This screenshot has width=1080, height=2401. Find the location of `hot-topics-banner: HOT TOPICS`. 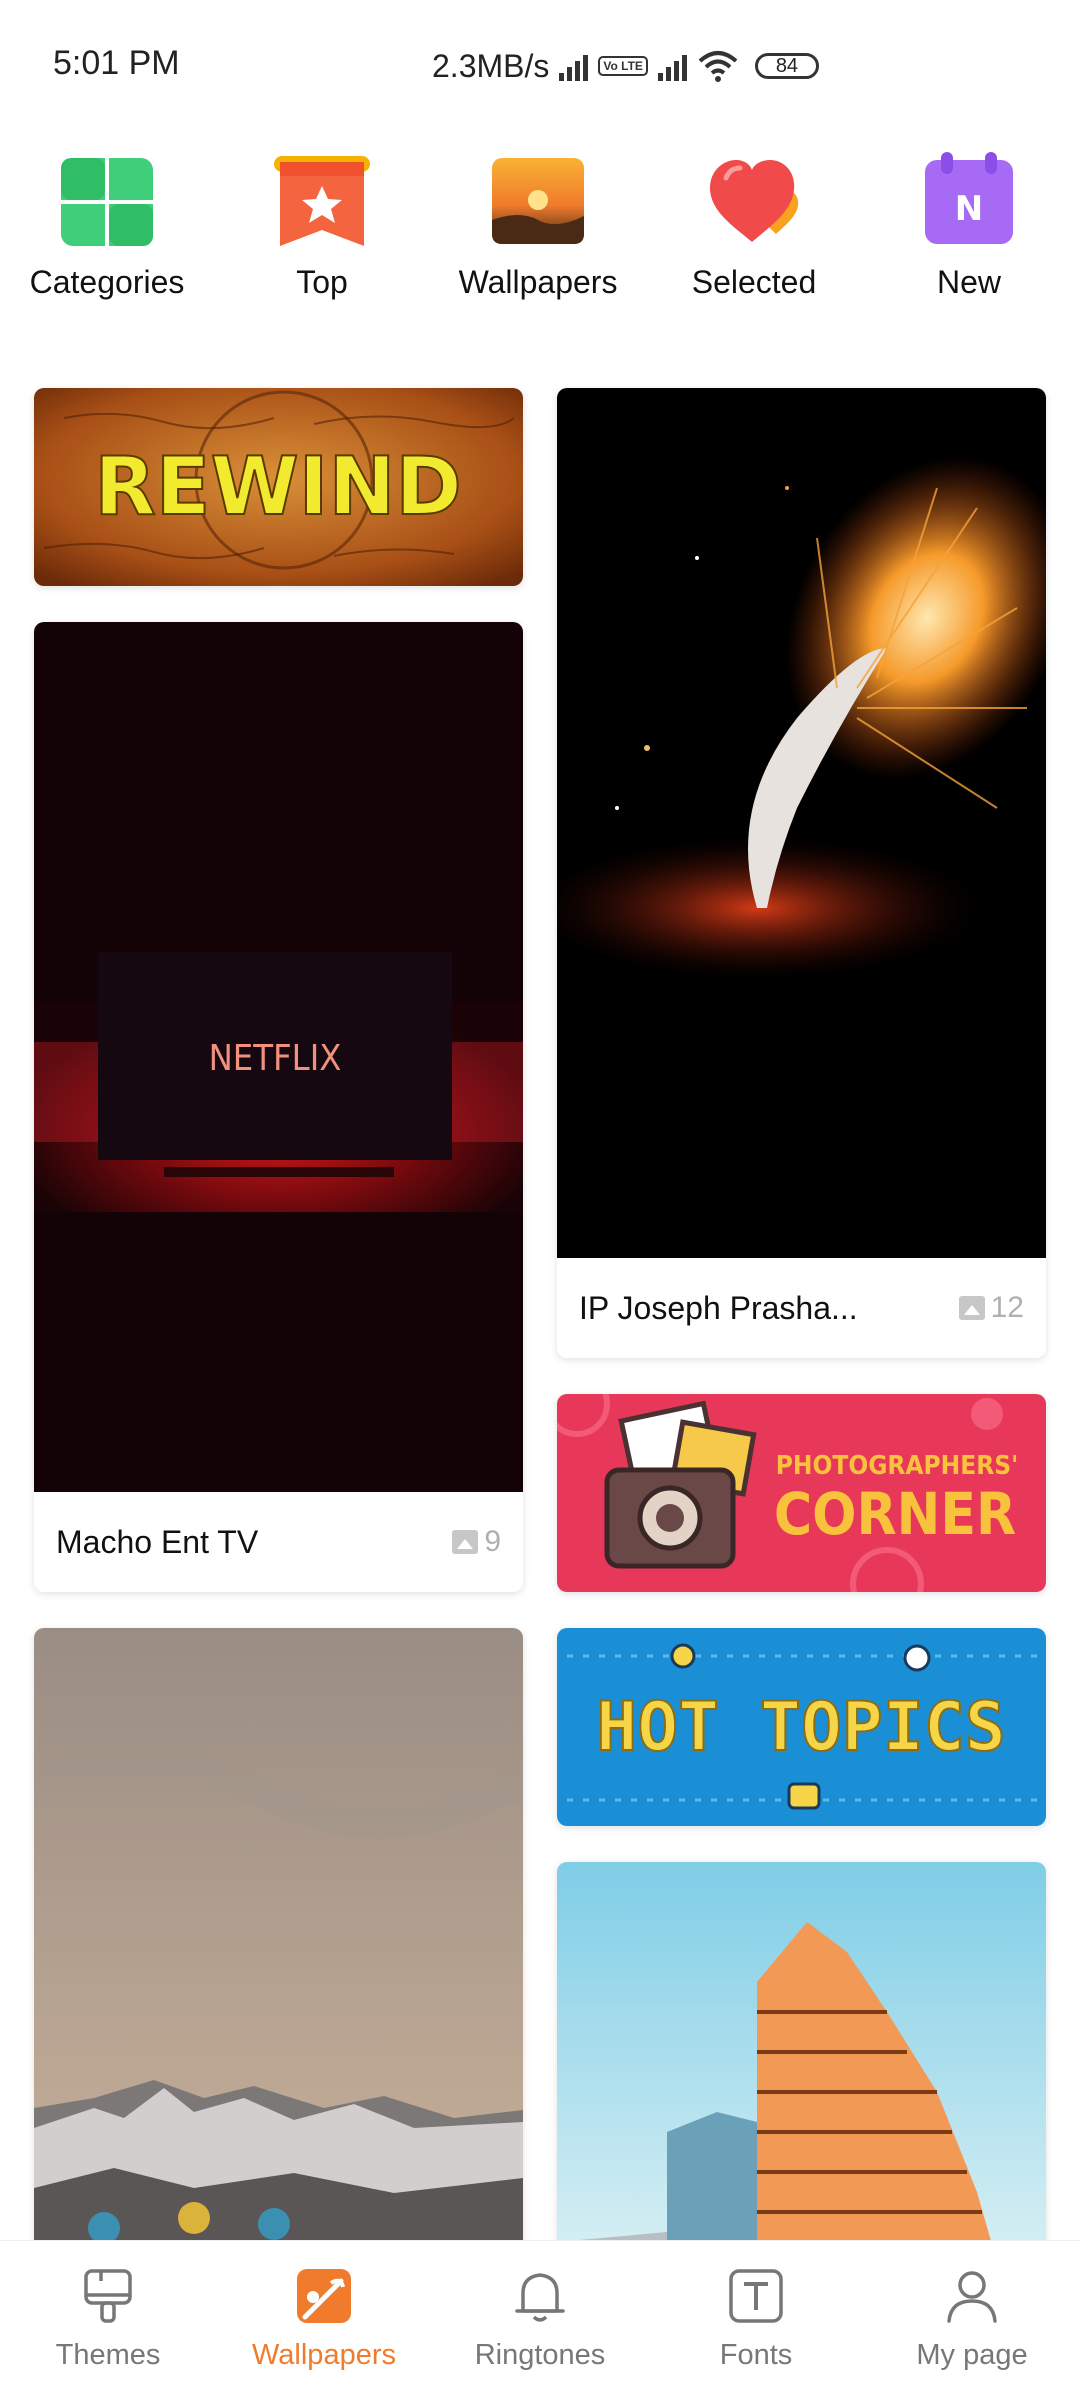

hot-topics-banner: HOT TOPICS is located at coordinates (801, 1727).